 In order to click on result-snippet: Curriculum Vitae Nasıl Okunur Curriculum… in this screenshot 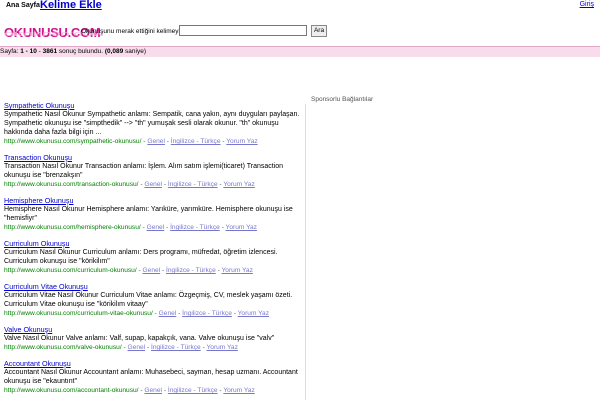, I will do `click(148, 300)`.